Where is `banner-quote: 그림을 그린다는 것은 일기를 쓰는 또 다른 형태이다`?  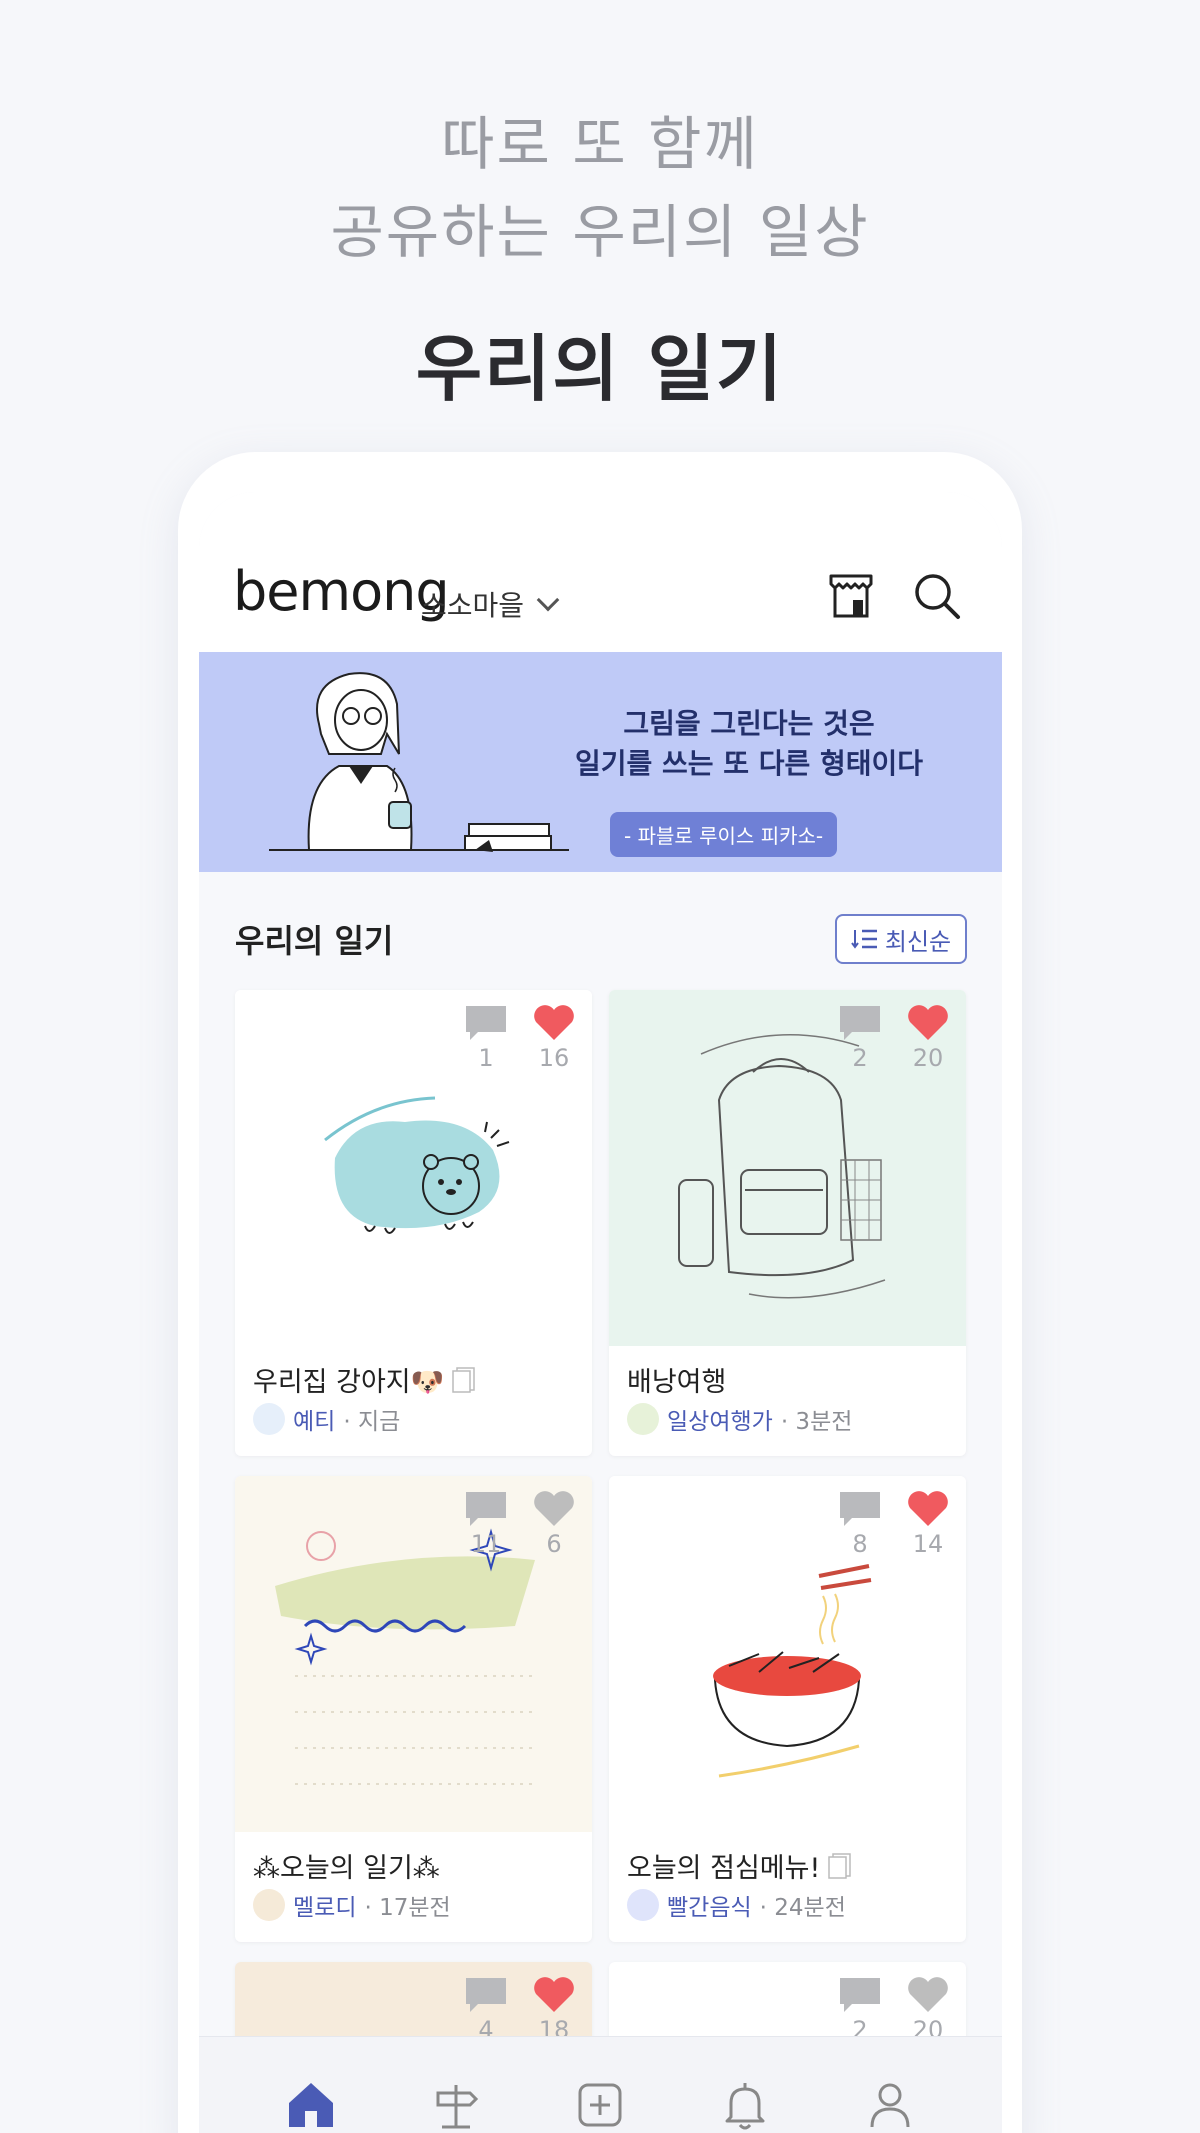 banner-quote: 그림을 그린다는 것은 일기를 쓰는 또 다른 형태이다 is located at coordinates (749, 744).